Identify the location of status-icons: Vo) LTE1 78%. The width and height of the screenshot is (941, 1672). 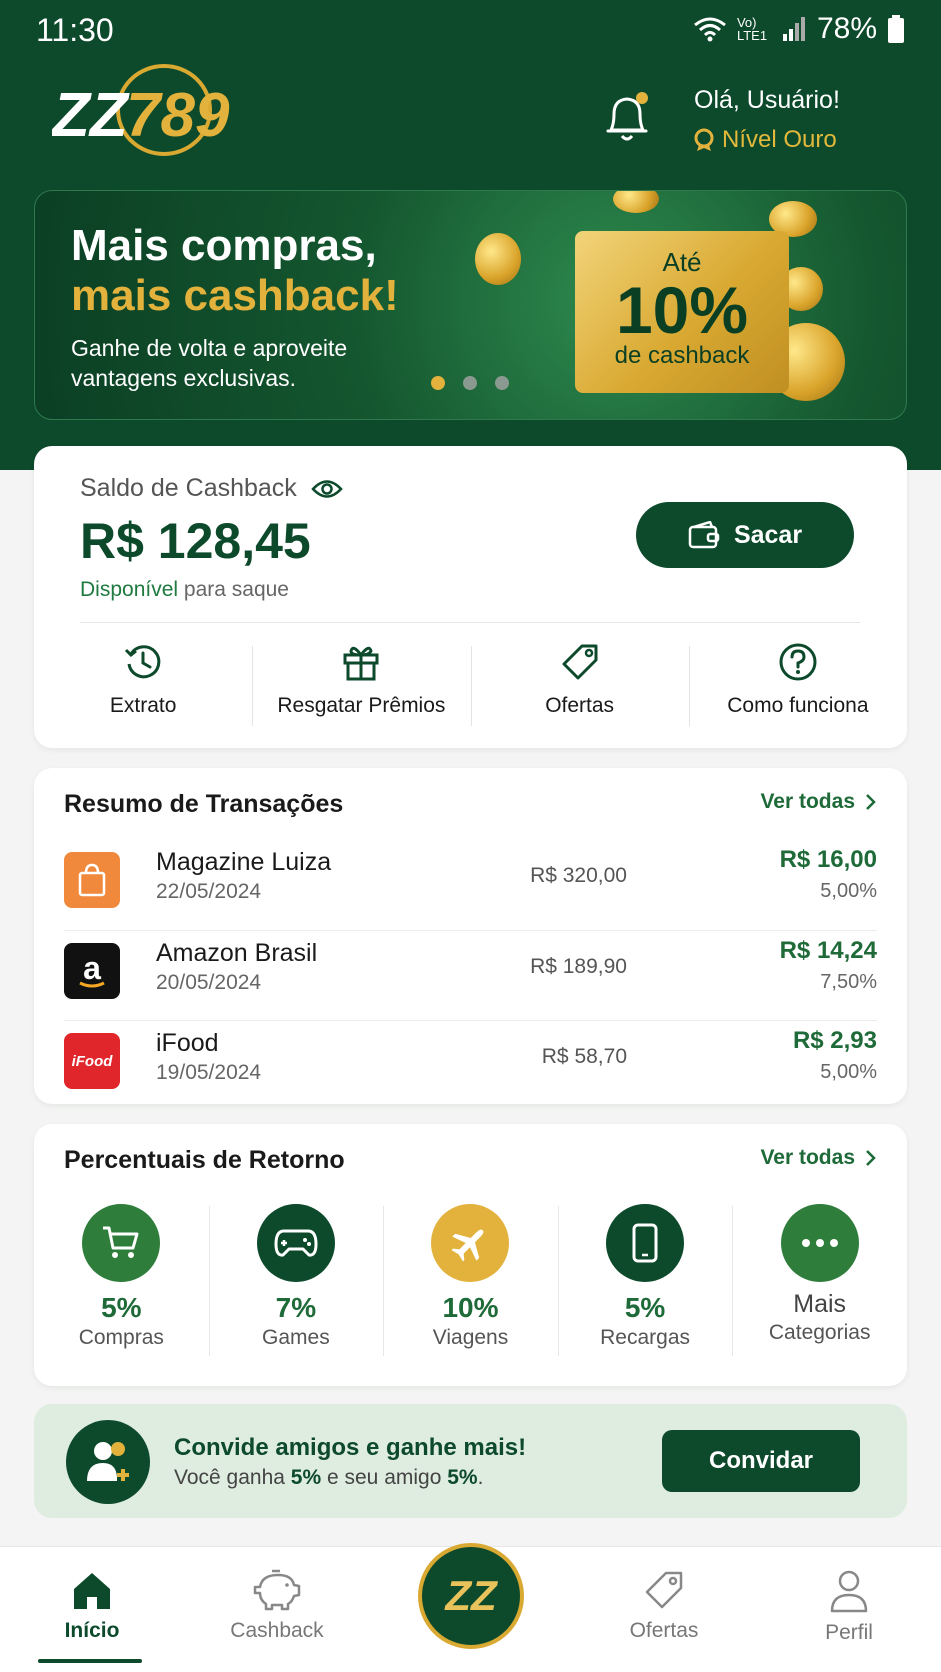
(799, 29).